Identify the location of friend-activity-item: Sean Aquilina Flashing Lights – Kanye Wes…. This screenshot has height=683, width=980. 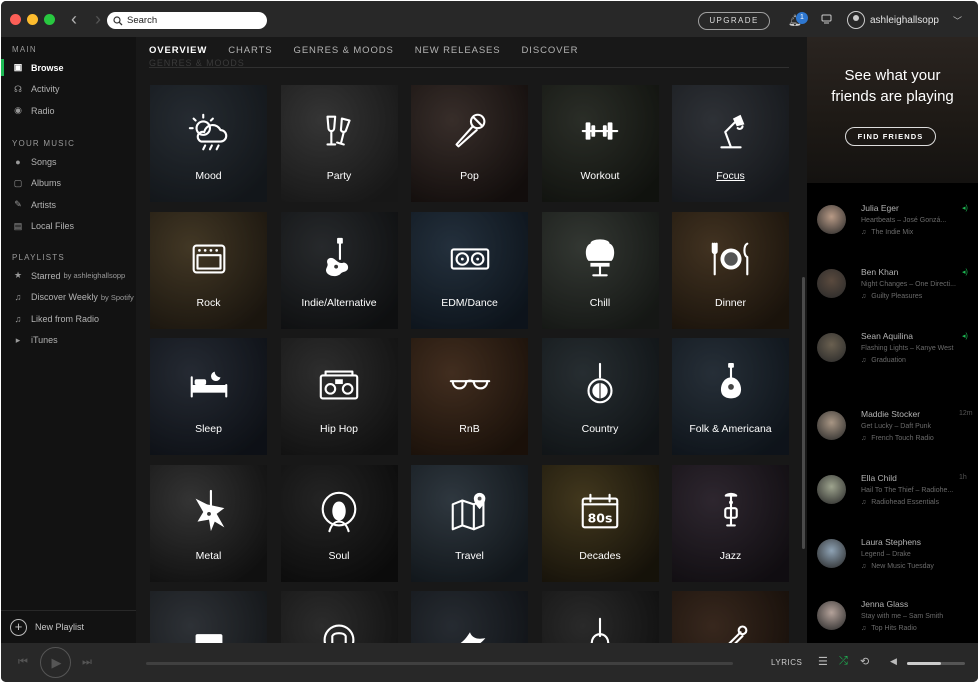
(892, 359).